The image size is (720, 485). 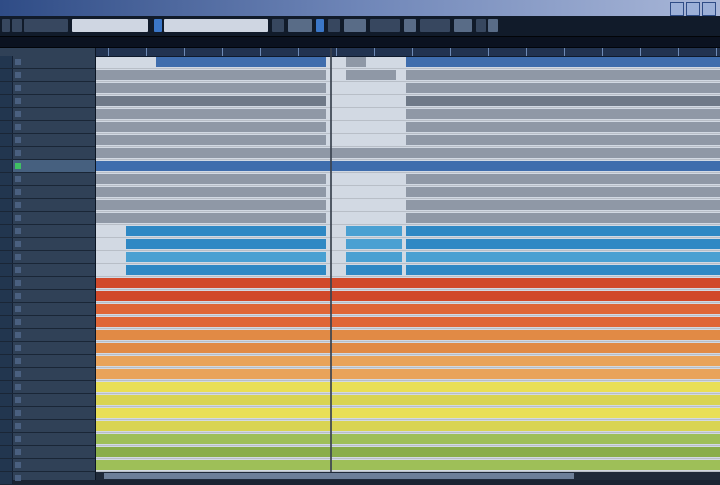 What do you see at coordinates (300, 25) in the screenshot?
I see `grid-field` at bounding box center [300, 25].